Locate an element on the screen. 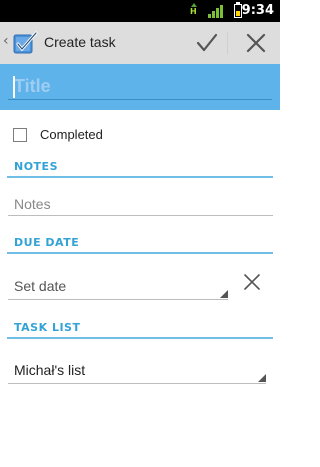 The width and height of the screenshot is (320, 467). title-band is located at coordinates (140, 87).